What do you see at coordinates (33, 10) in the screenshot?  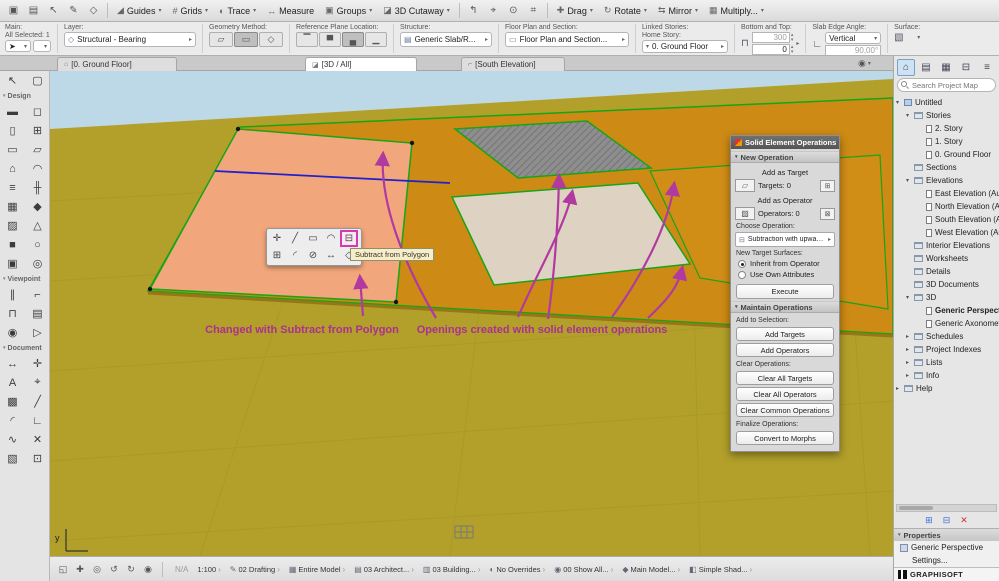 I see `tile-windows-icon: ▤` at bounding box center [33, 10].